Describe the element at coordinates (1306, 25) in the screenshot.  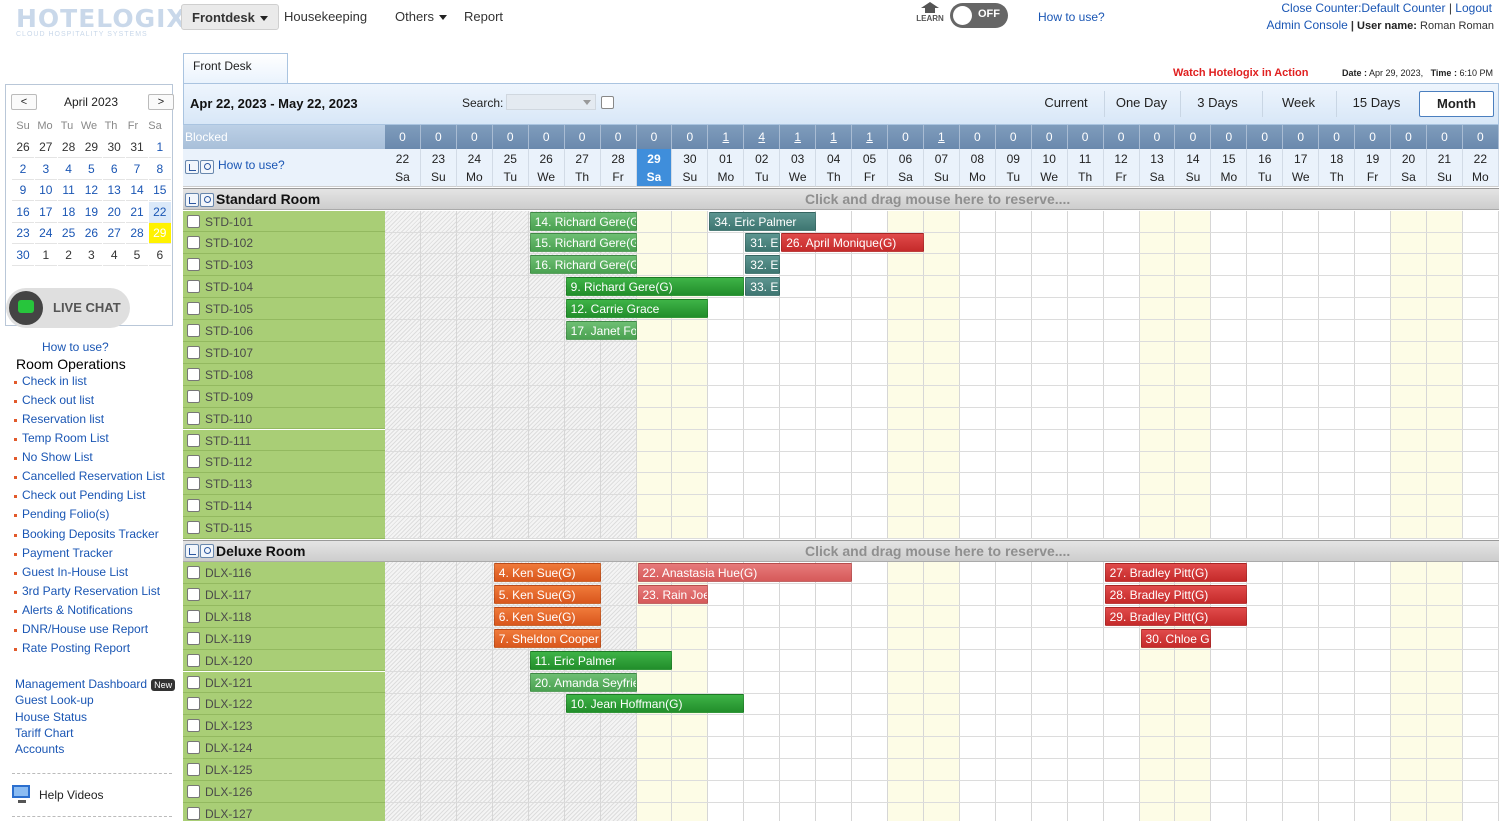
I see `admin-console-link: Admin Console` at that location.